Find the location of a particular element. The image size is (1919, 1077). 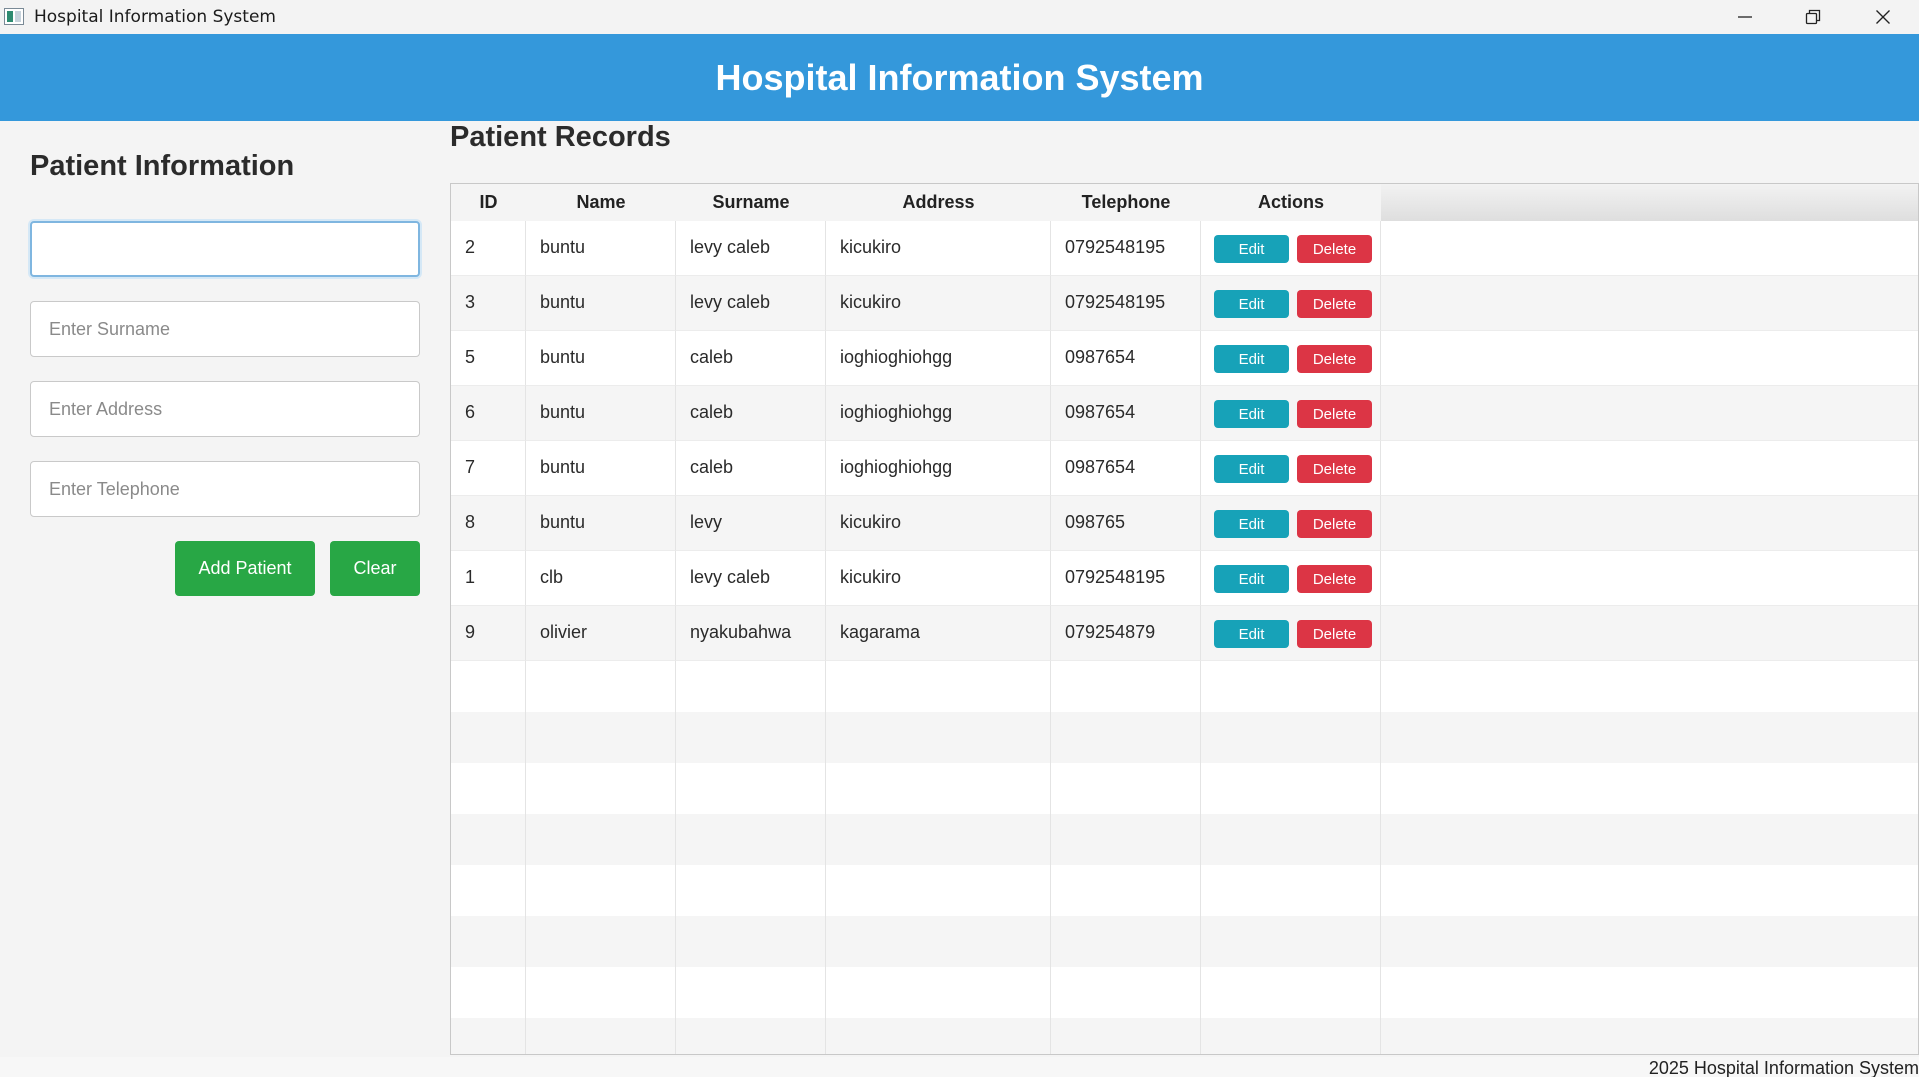

cell-id: 2 is located at coordinates (488, 248).